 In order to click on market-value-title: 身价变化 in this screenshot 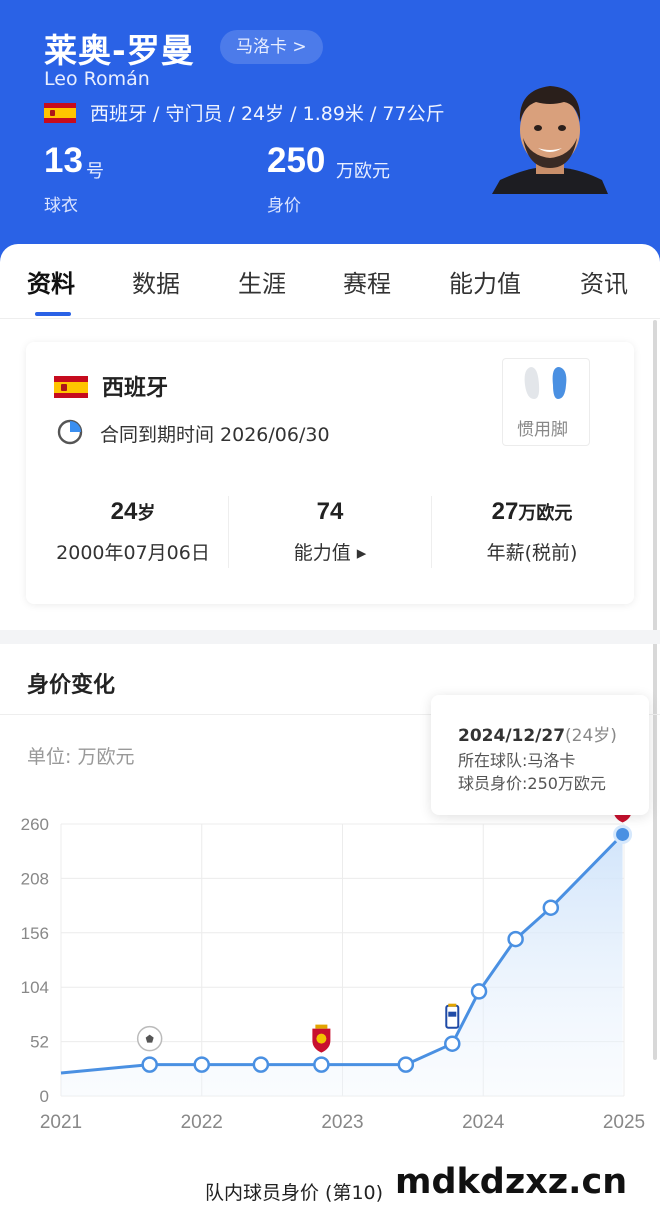, I will do `click(71, 685)`.